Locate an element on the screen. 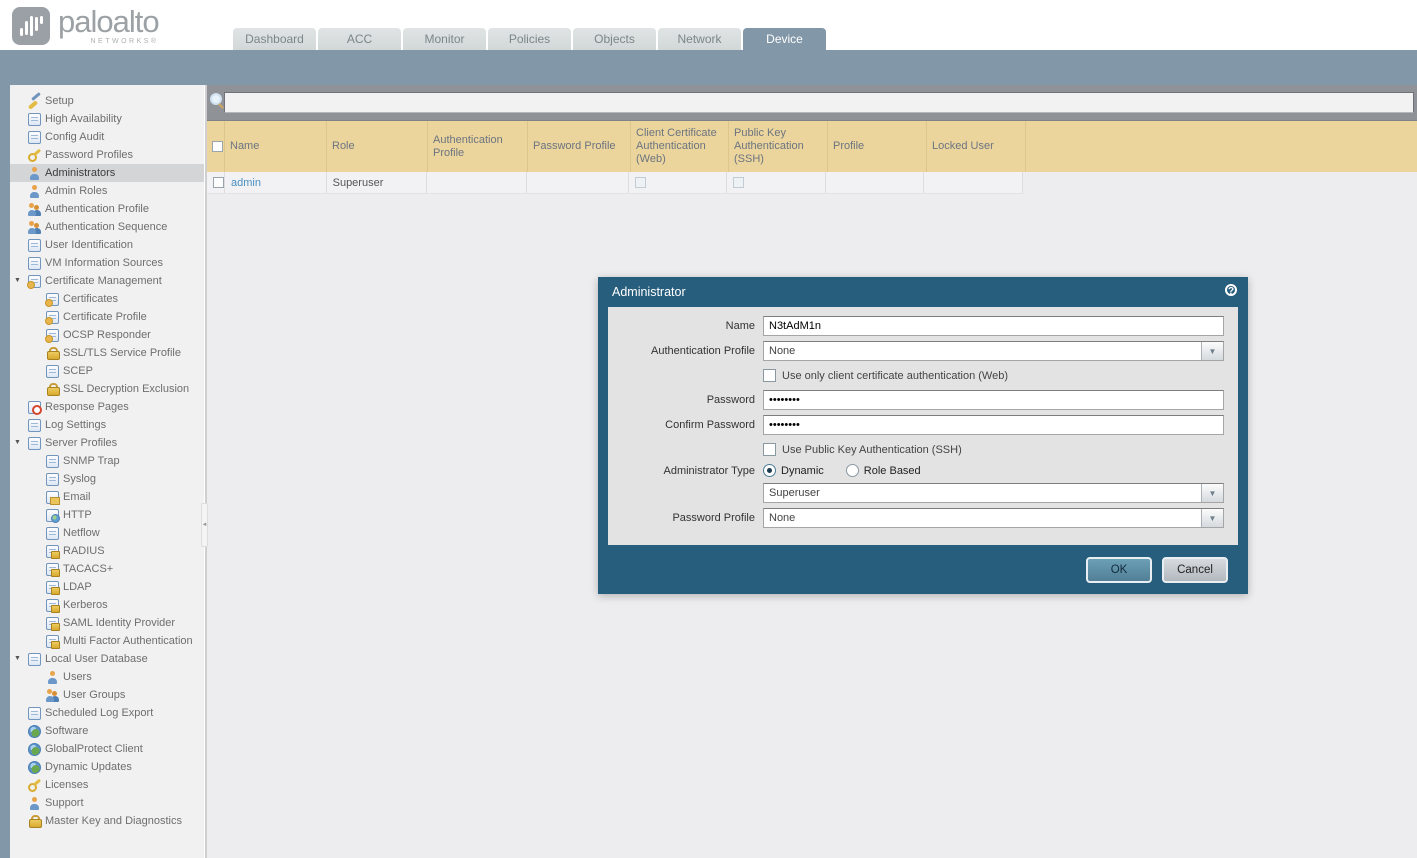 The image size is (1417, 858). column-header-checkbox is located at coordinates (216, 146).